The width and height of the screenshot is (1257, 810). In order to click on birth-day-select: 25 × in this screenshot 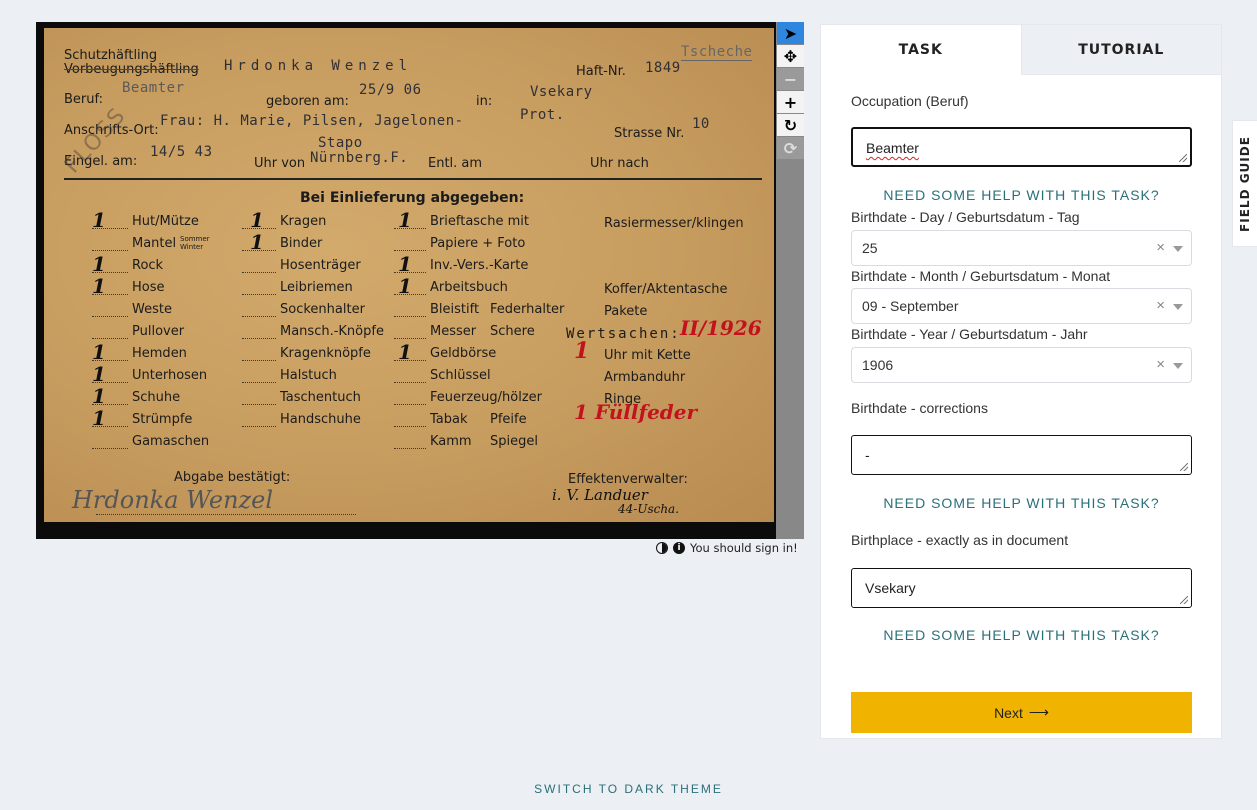, I will do `click(1021, 248)`.